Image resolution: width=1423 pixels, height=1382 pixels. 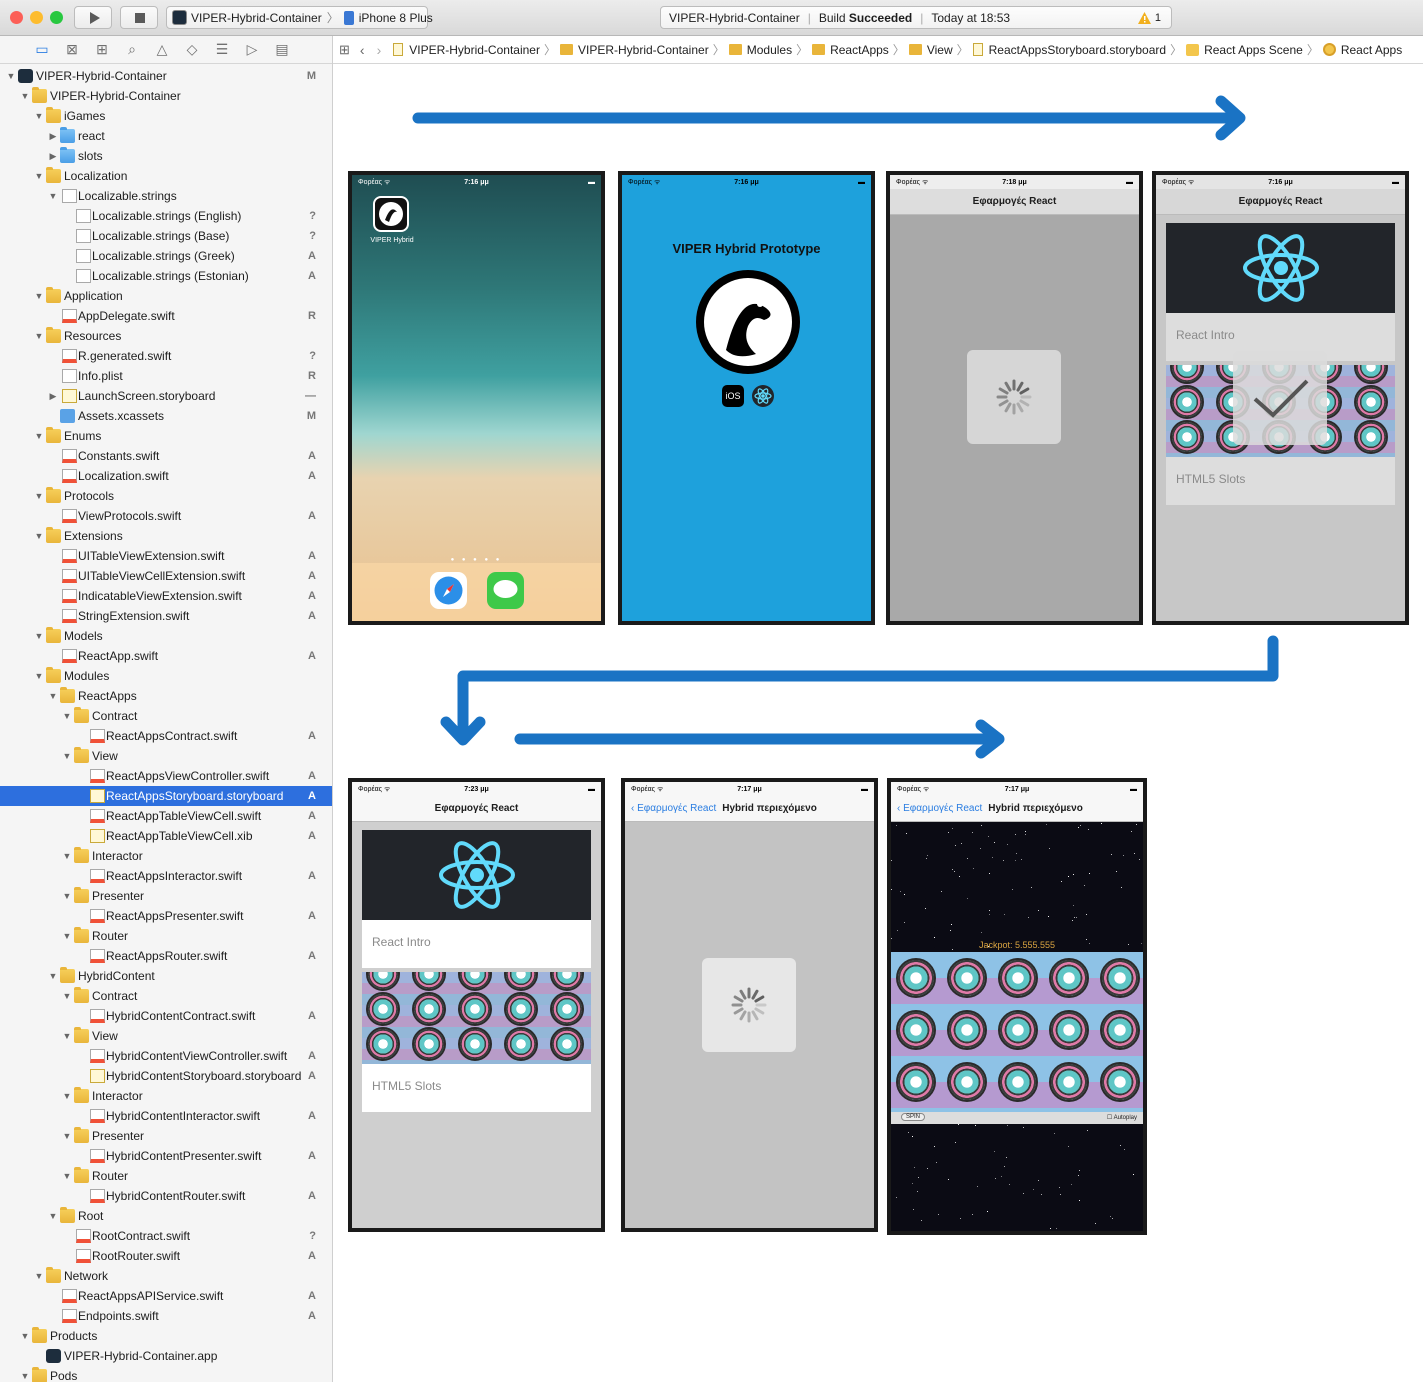 I want to click on navigator-row: RootContract.swift?, so click(x=166, y=1236).